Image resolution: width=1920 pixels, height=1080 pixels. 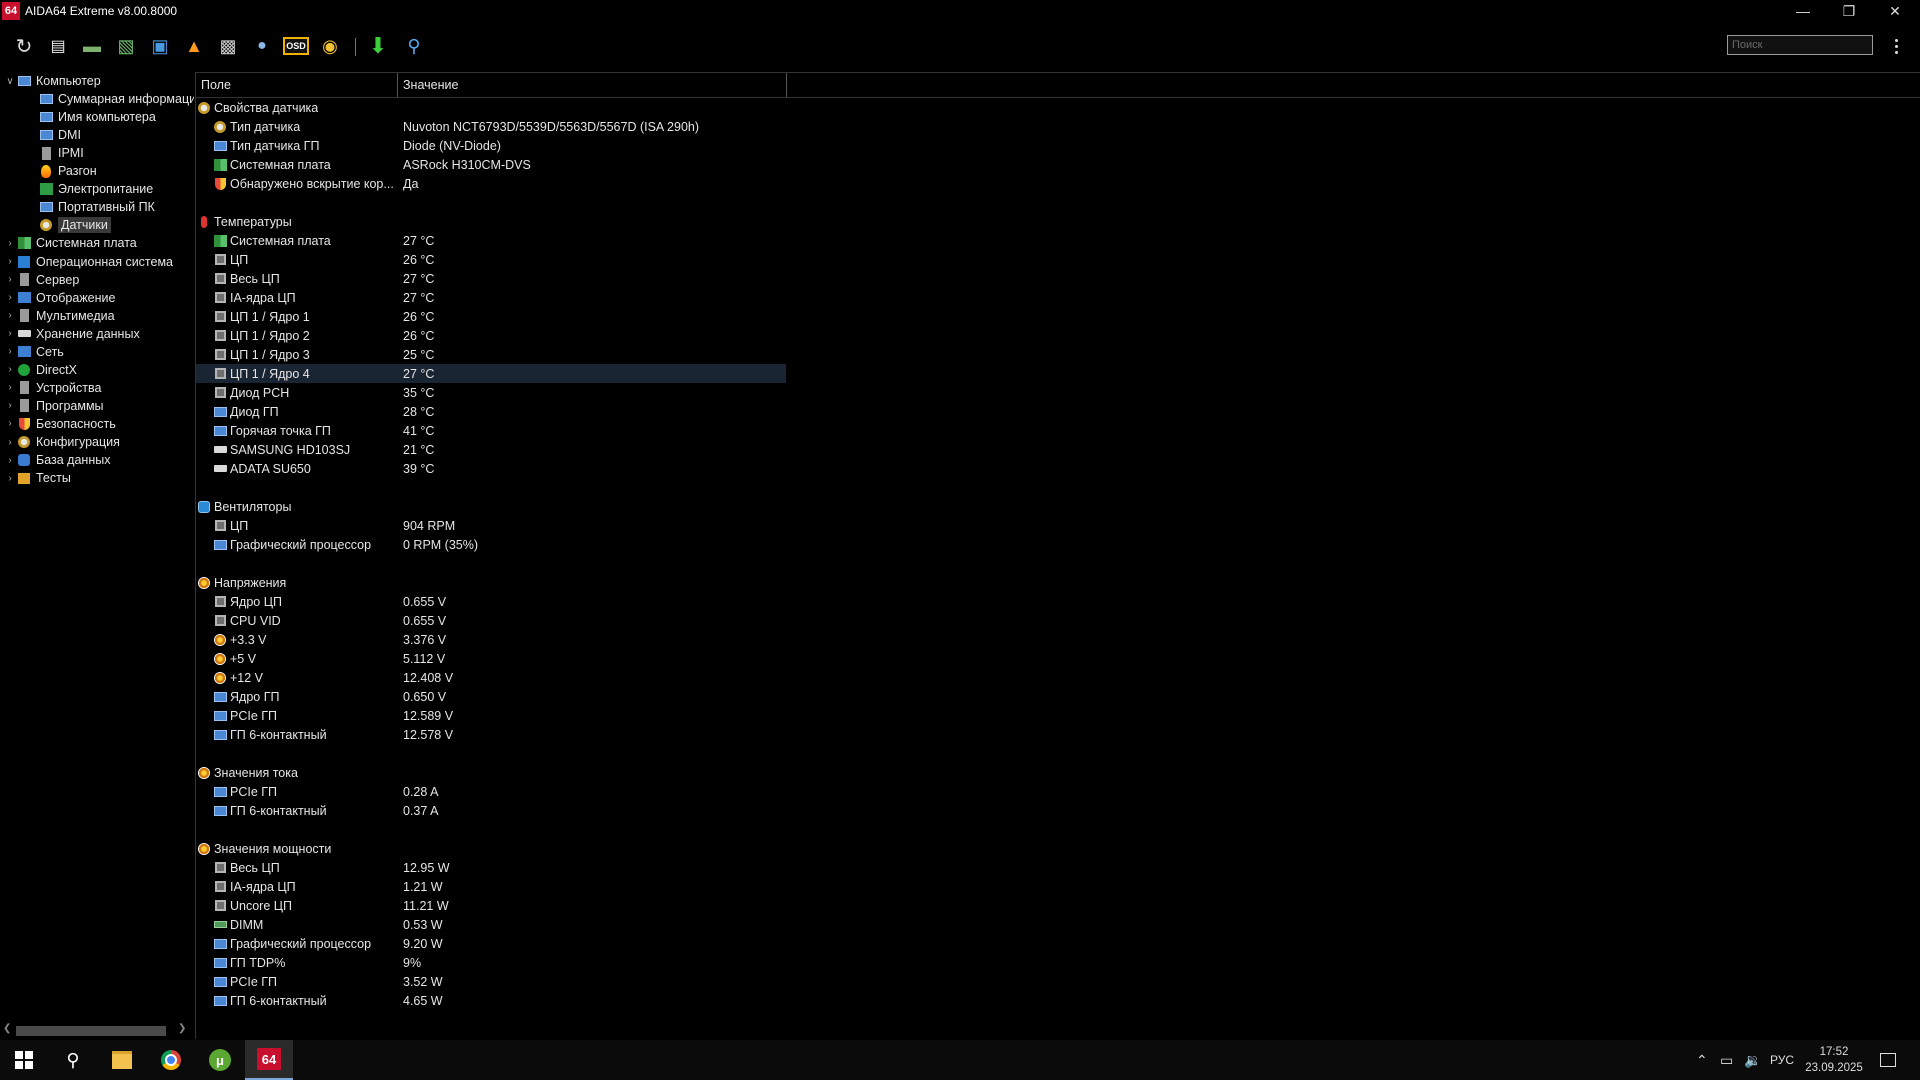 I want to click on table-row: +5 V 5.112 V, so click(x=491, y=658).